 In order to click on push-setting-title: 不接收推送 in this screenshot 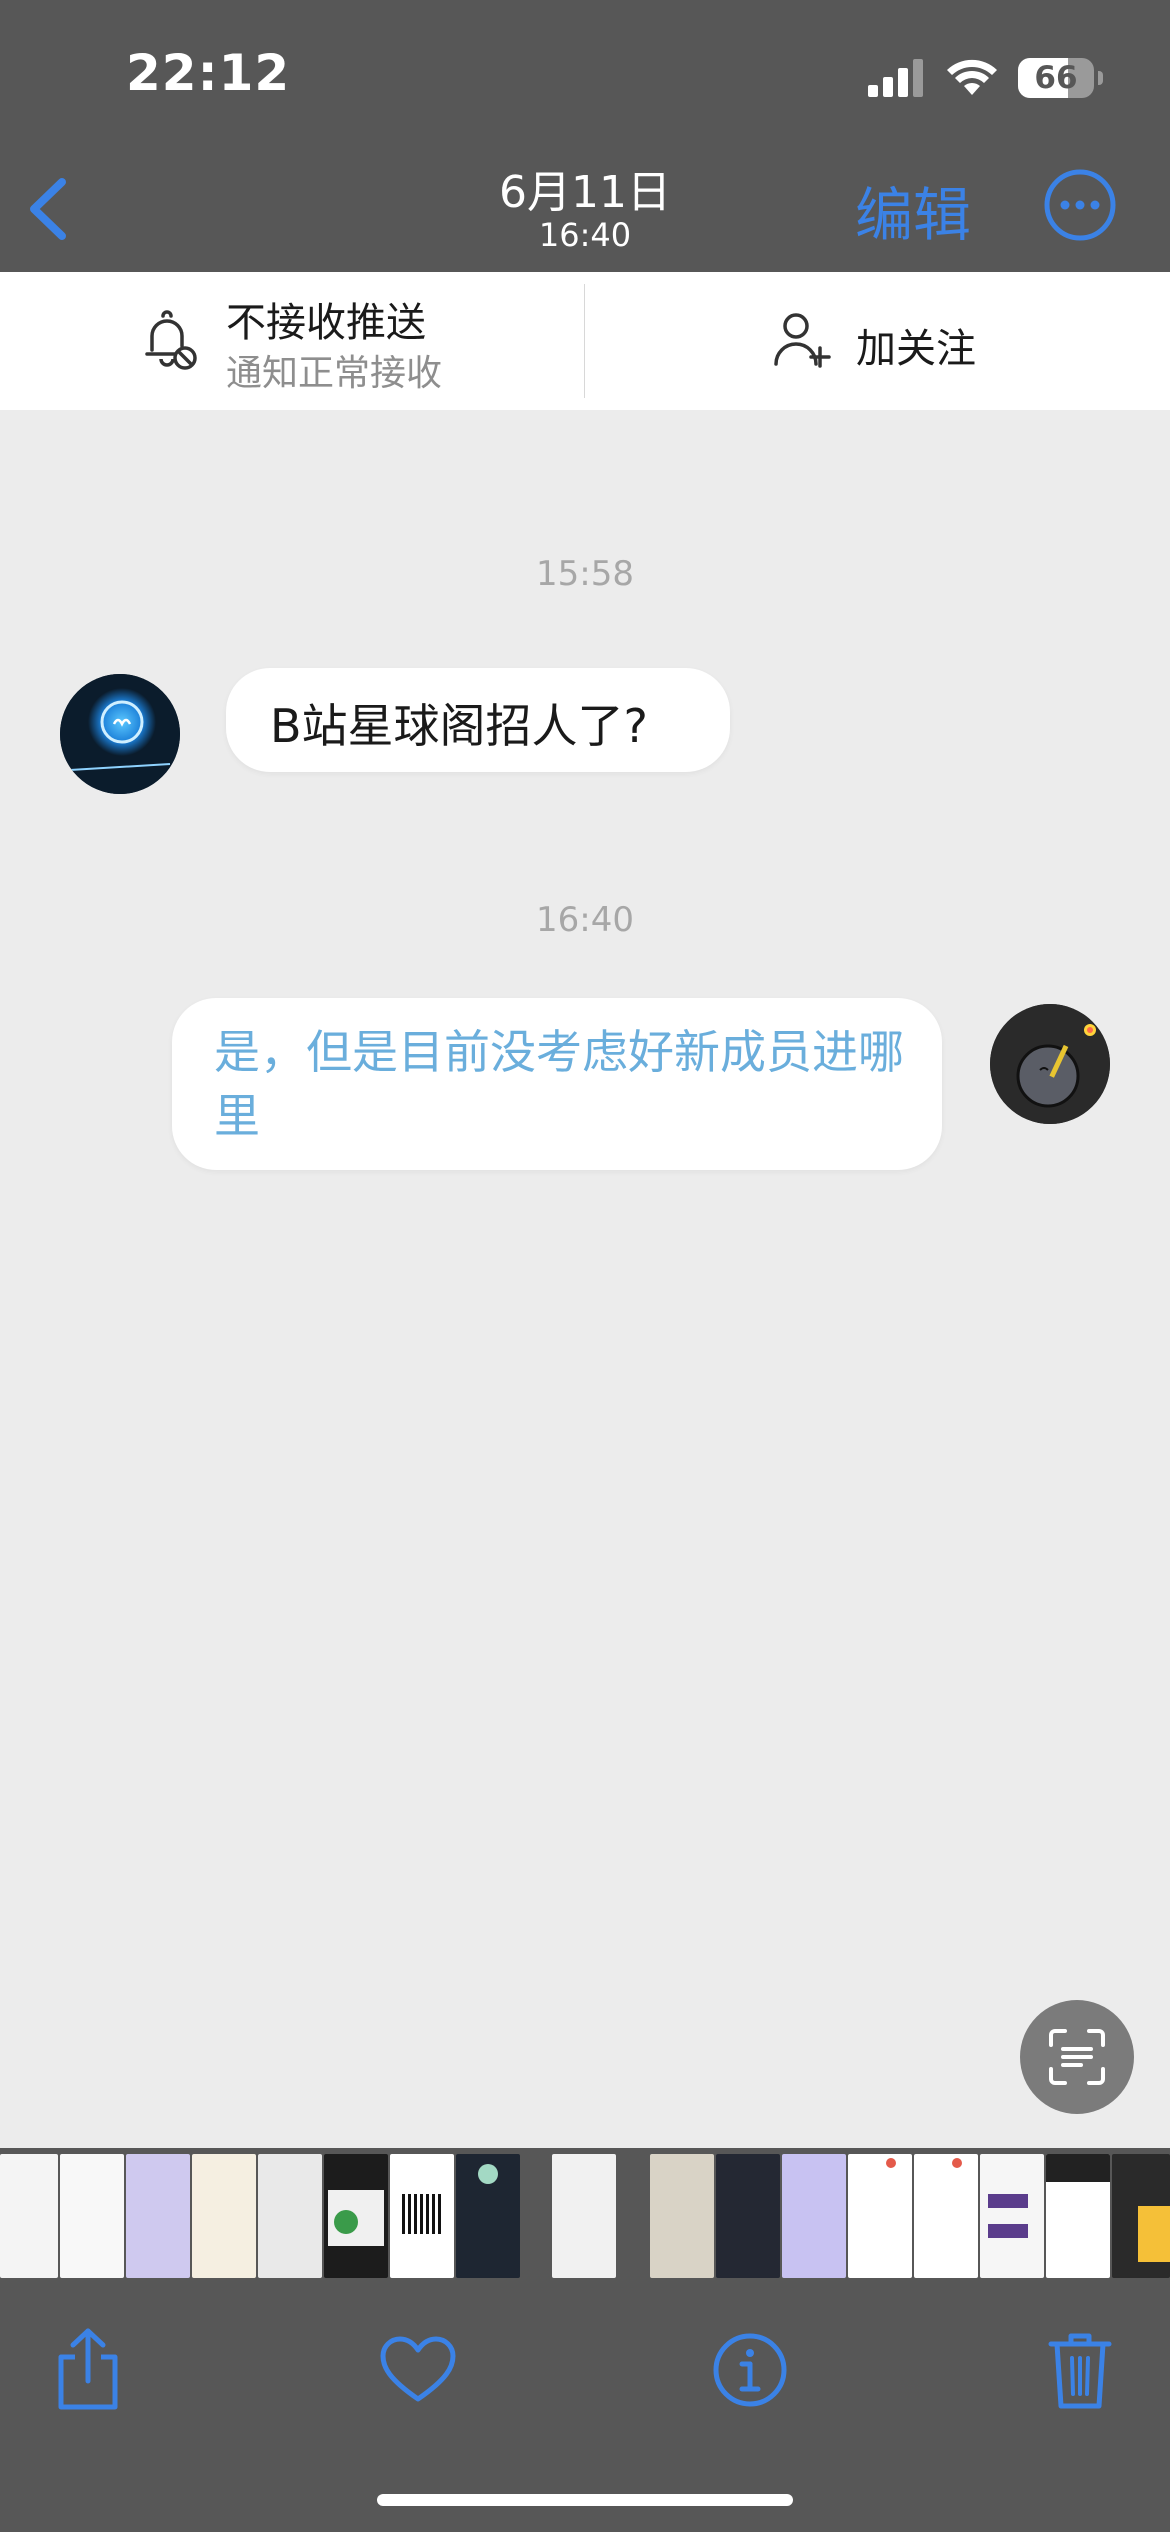, I will do `click(326, 319)`.